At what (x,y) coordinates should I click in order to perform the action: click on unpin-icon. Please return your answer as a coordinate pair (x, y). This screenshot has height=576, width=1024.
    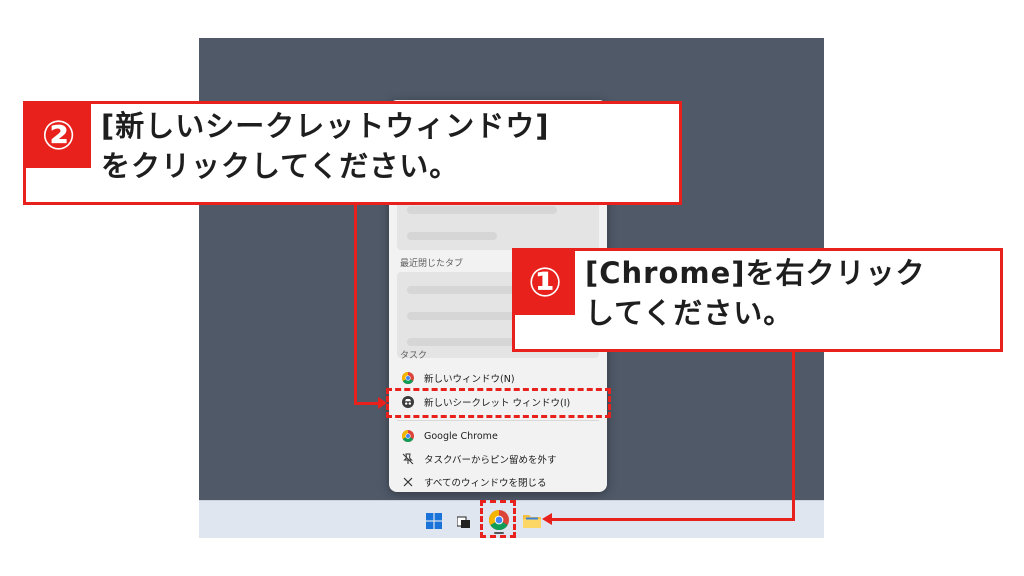
    Looking at the image, I should click on (408, 459).